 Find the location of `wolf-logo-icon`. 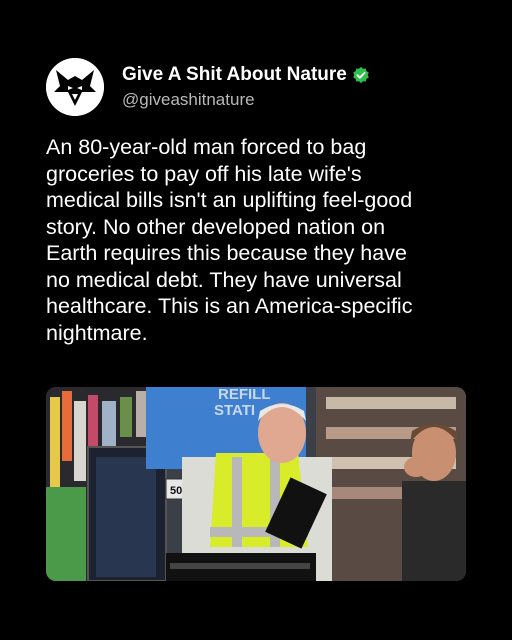

wolf-logo-icon is located at coordinates (75, 87).